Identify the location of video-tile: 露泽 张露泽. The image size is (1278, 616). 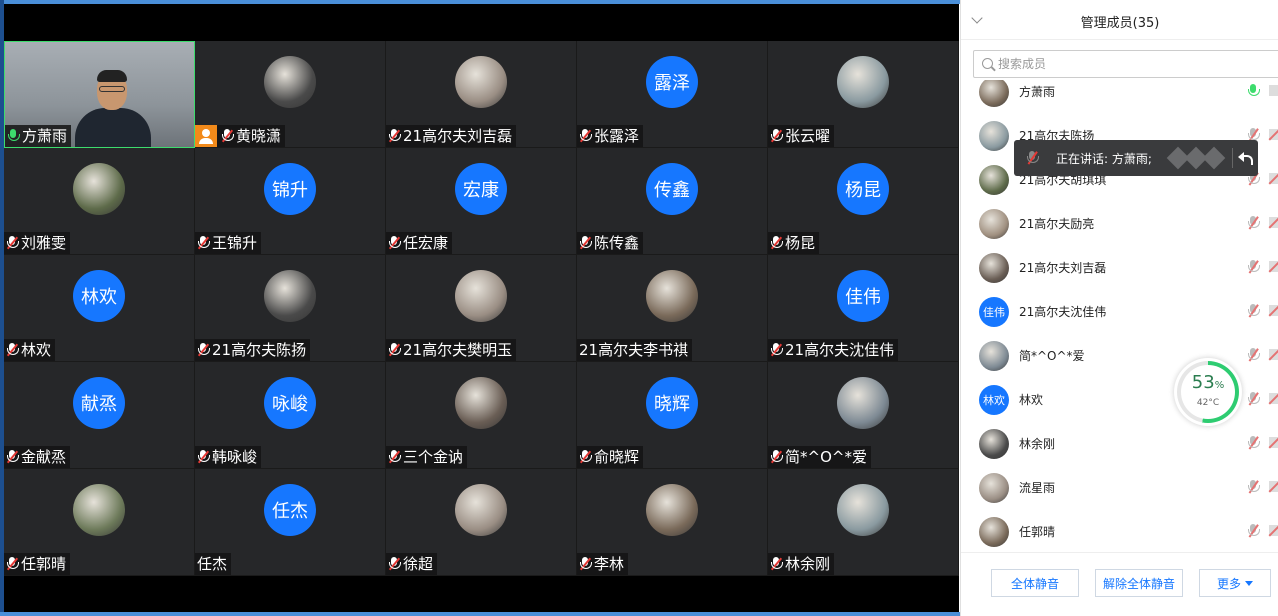
(672, 94).